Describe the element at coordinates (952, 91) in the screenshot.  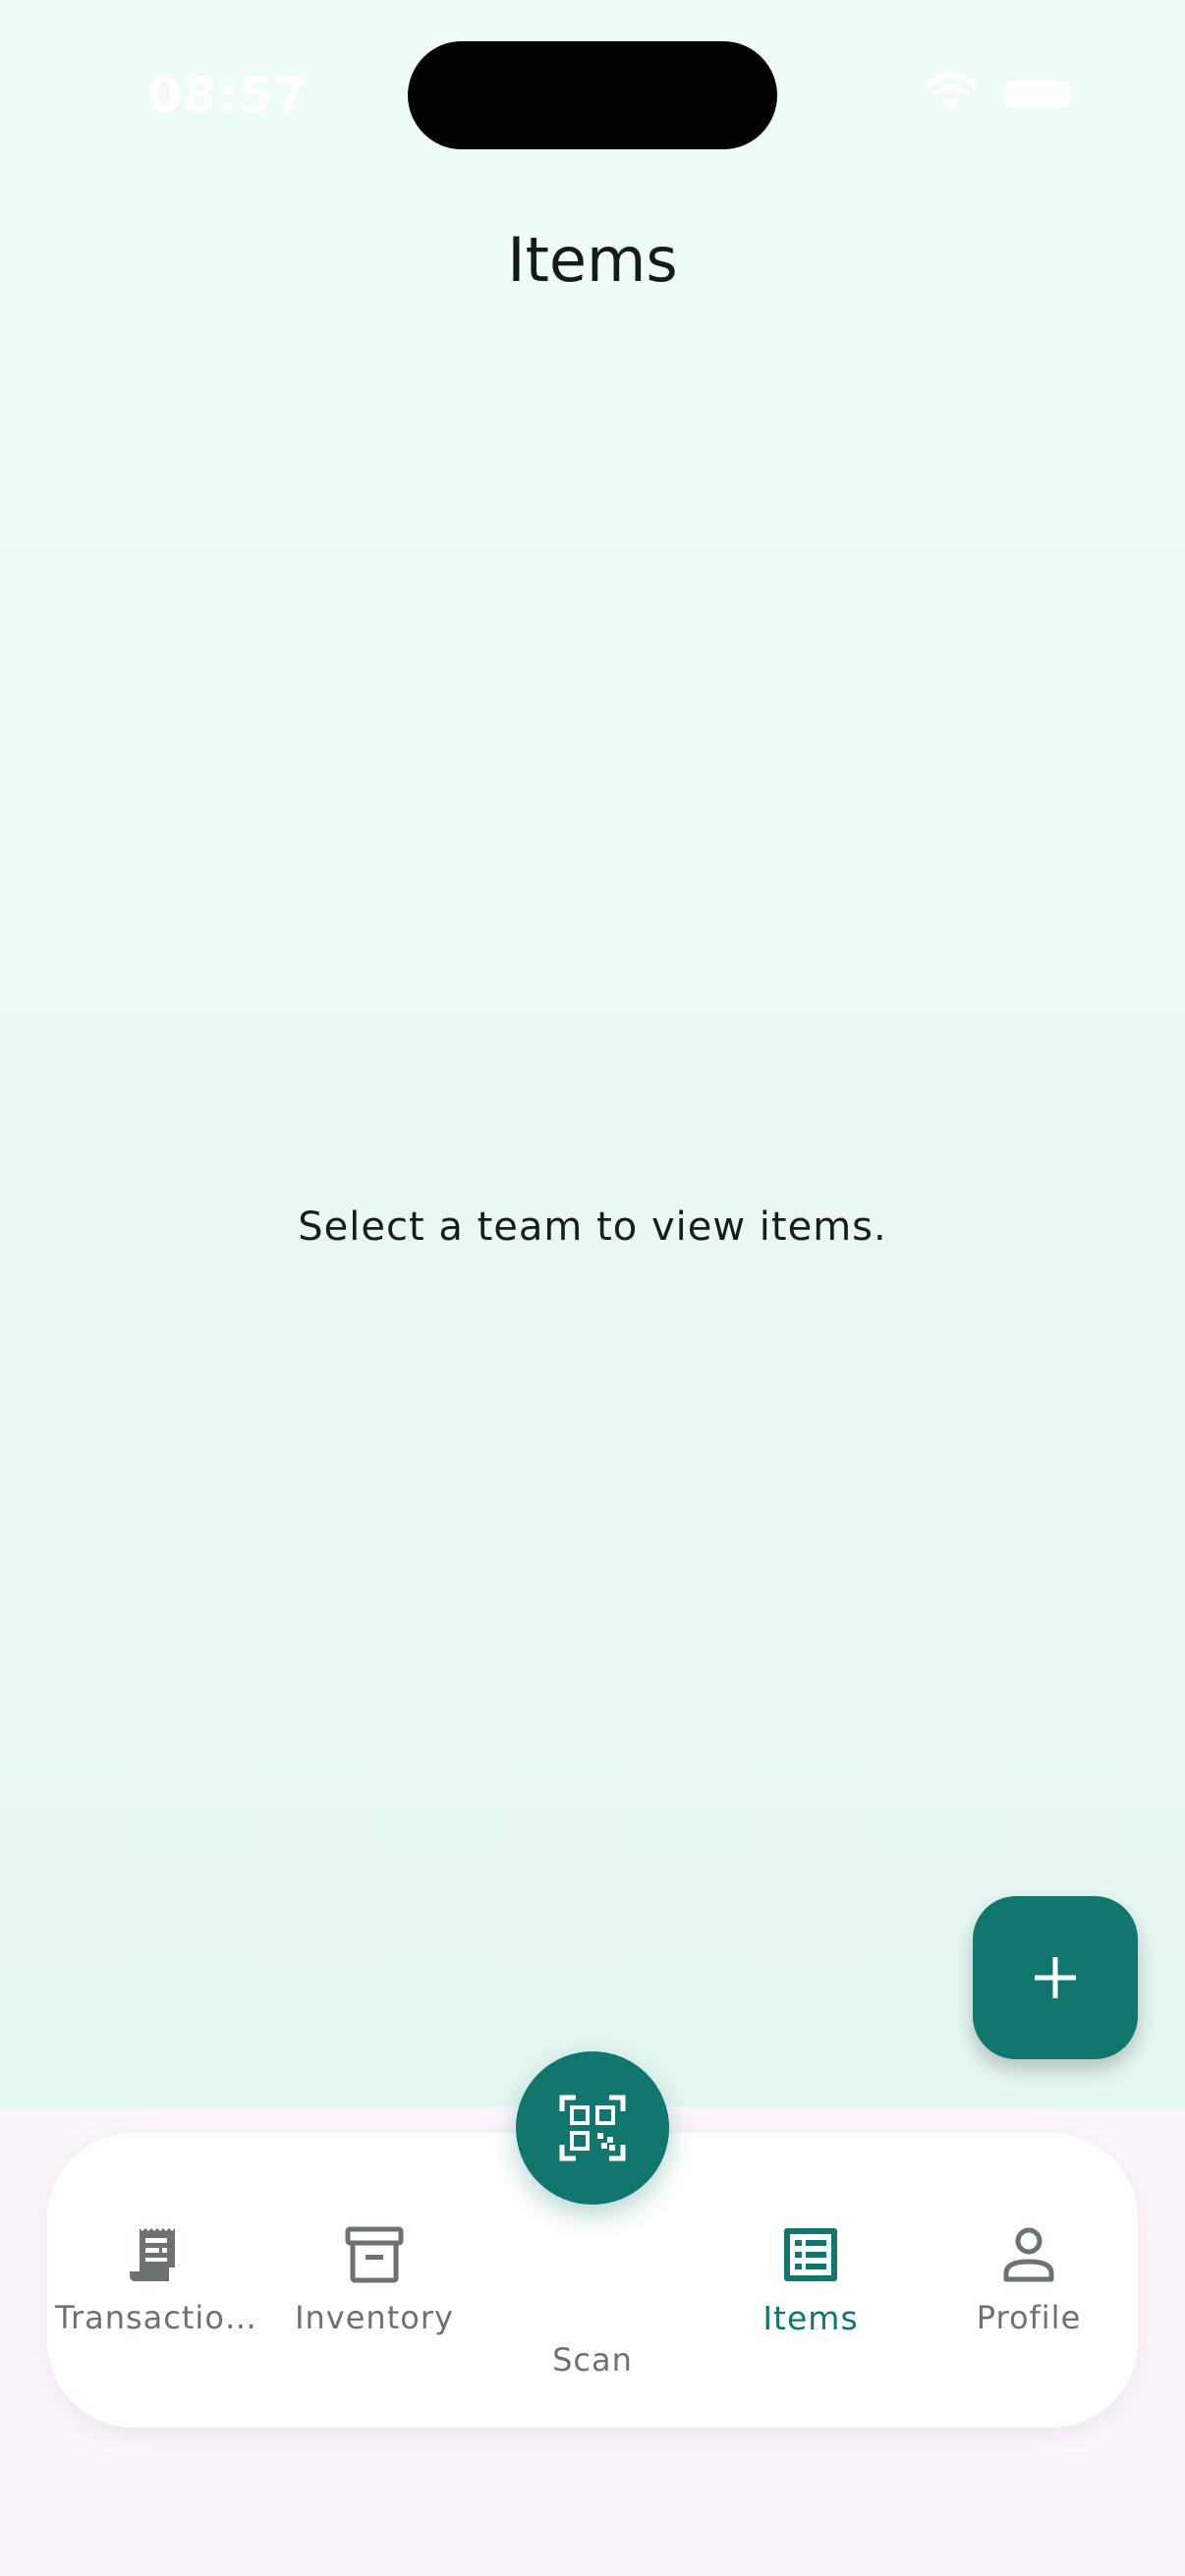
I see `wifi-icon` at that location.